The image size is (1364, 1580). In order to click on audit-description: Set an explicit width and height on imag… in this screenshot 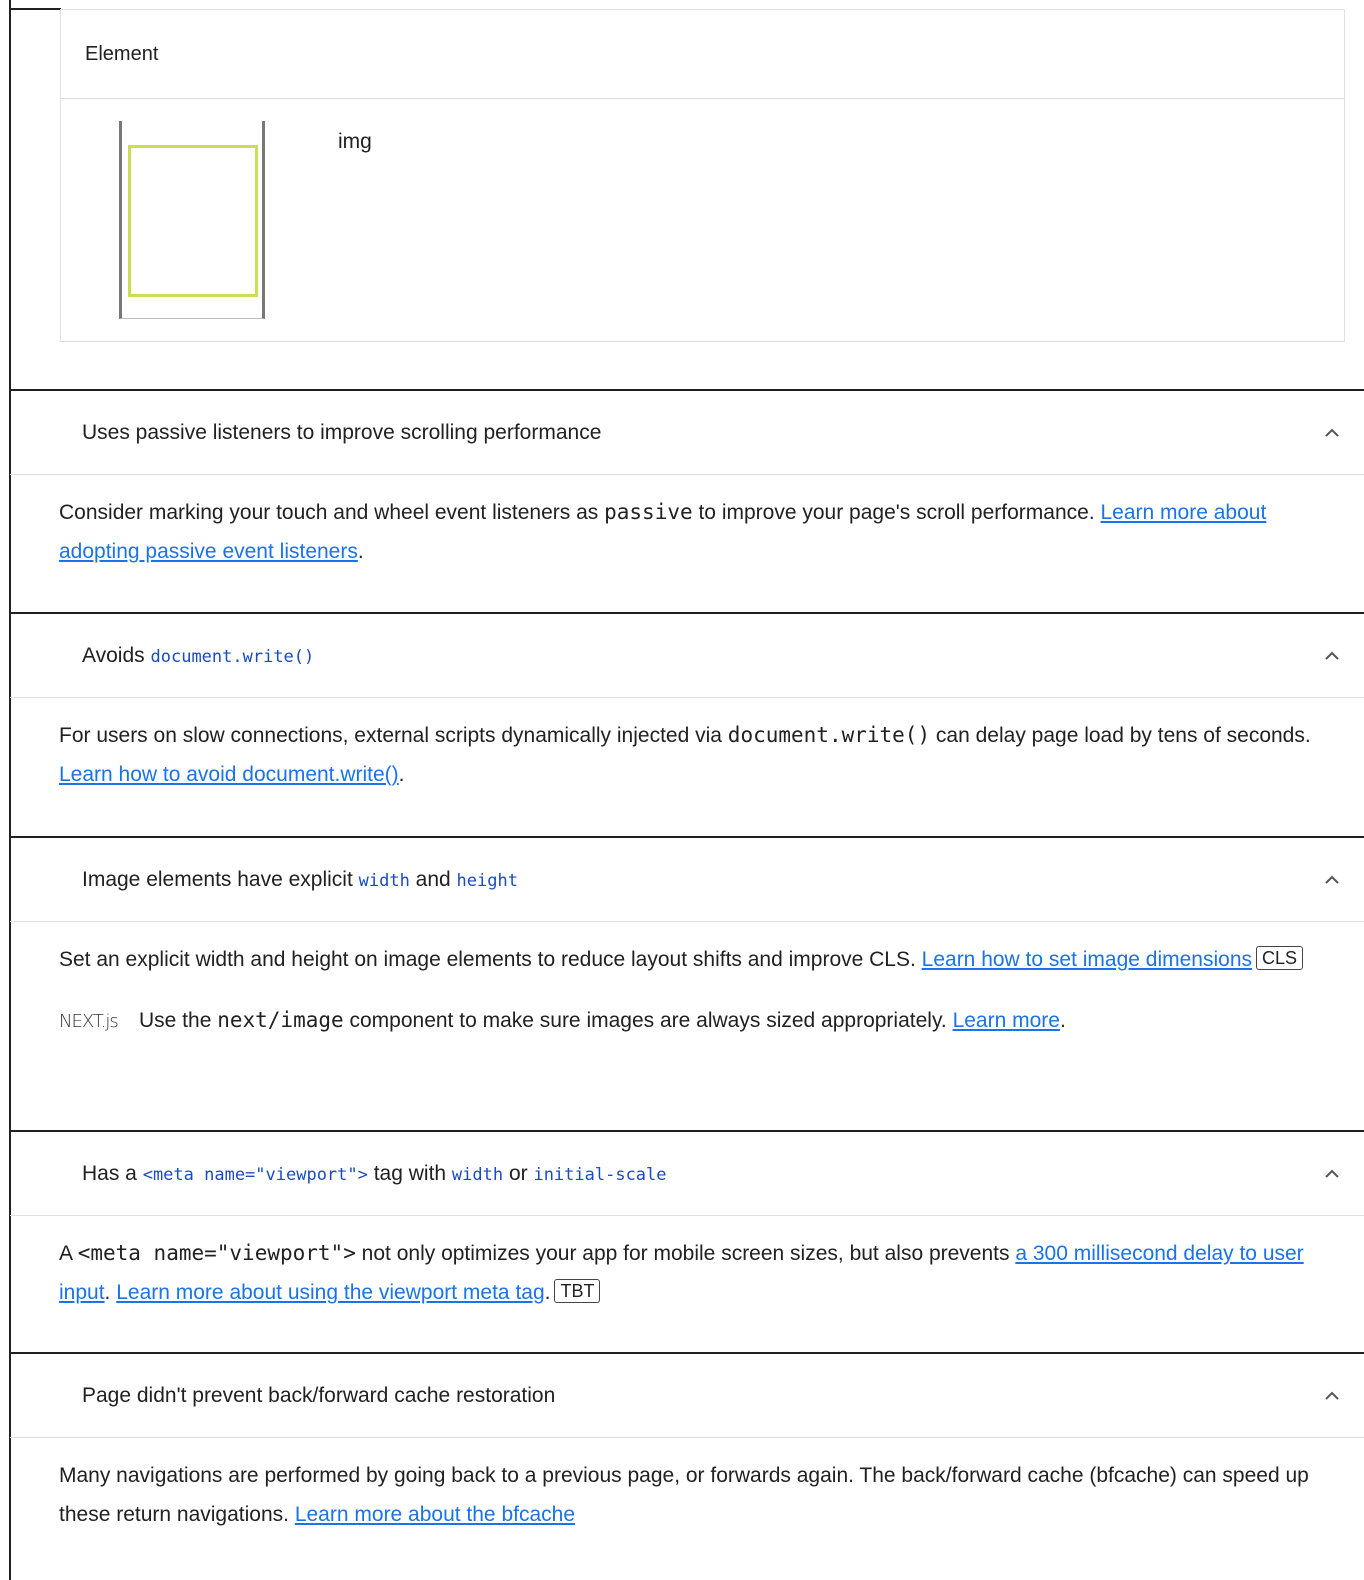, I will do `click(687, 981)`.